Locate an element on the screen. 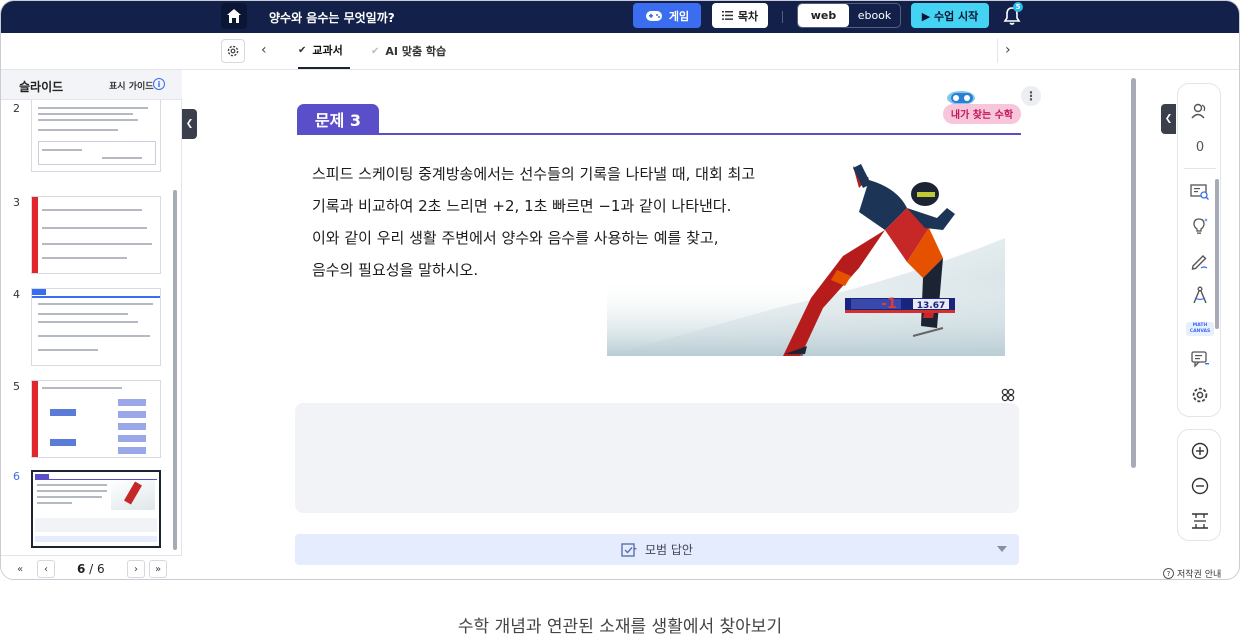 This screenshot has width=1240, height=640. math-brand-sticker: 내가 찾는 수학 is located at coordinates (982, 107).